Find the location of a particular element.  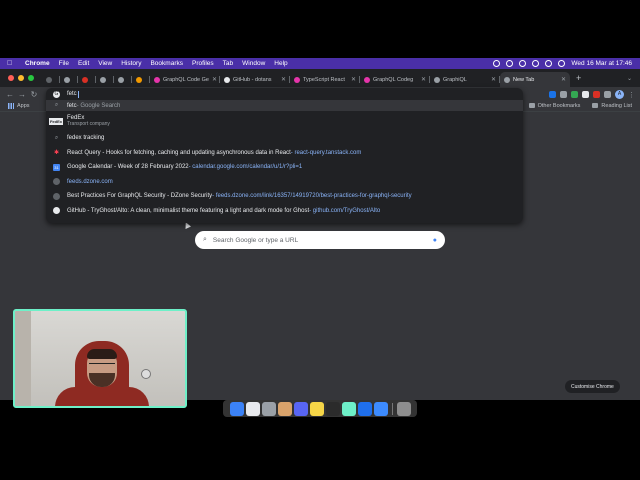

tab-10: GraphiQL ✕ is located at coordinates (465, 79).